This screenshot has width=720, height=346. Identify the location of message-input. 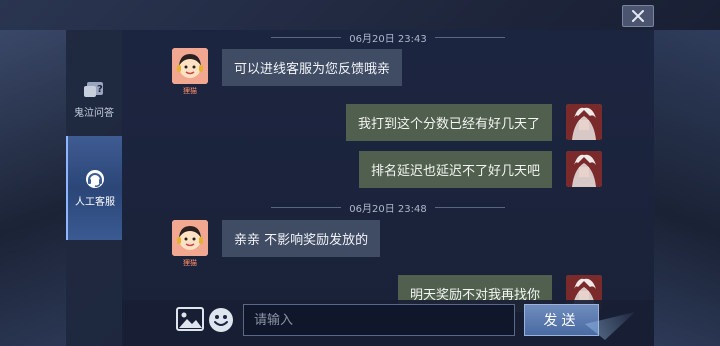
(379, 320).